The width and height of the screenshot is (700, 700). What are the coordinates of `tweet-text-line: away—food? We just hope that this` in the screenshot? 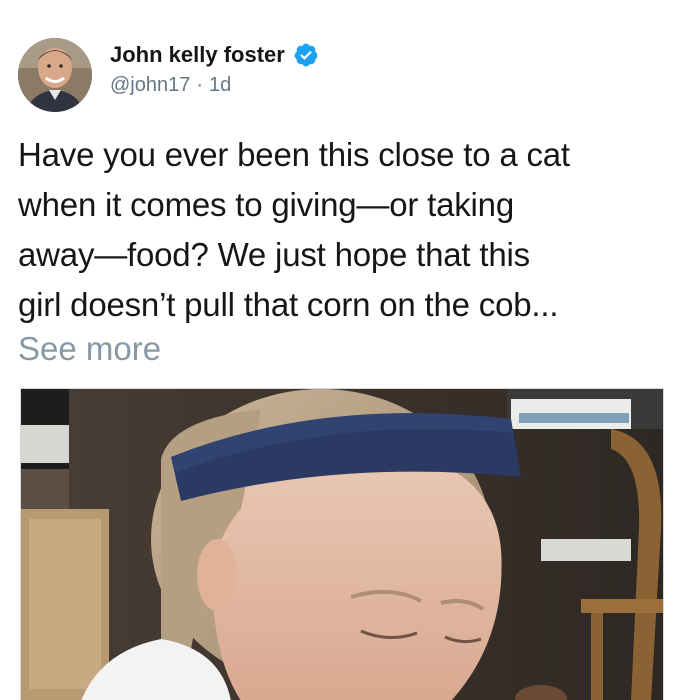 It's located at (274, 254).